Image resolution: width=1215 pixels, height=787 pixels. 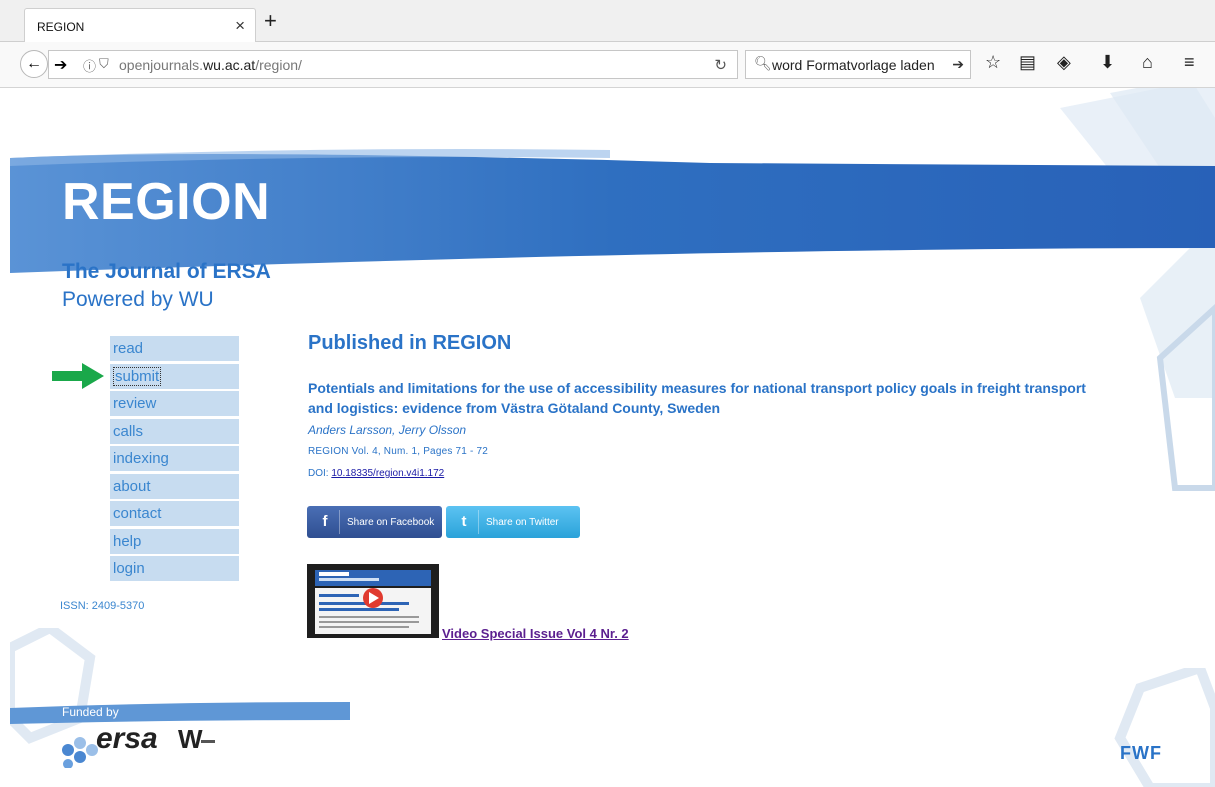 What do you see at coordinates (127, 738) in the screenshot?
I see `ersa-wordmark: ersa` at bounding box center [127, 738].